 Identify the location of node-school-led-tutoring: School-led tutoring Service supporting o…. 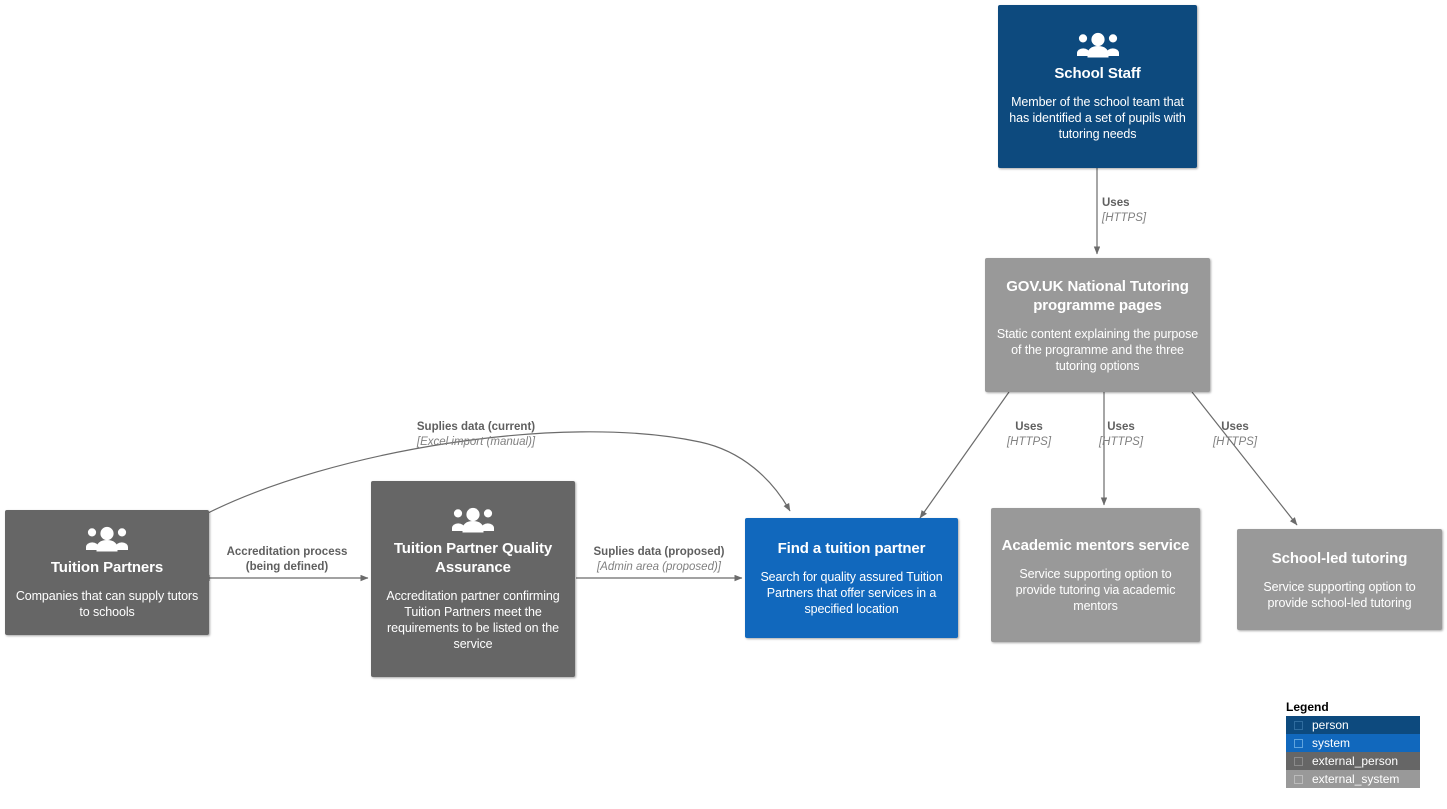
(1339, 579).